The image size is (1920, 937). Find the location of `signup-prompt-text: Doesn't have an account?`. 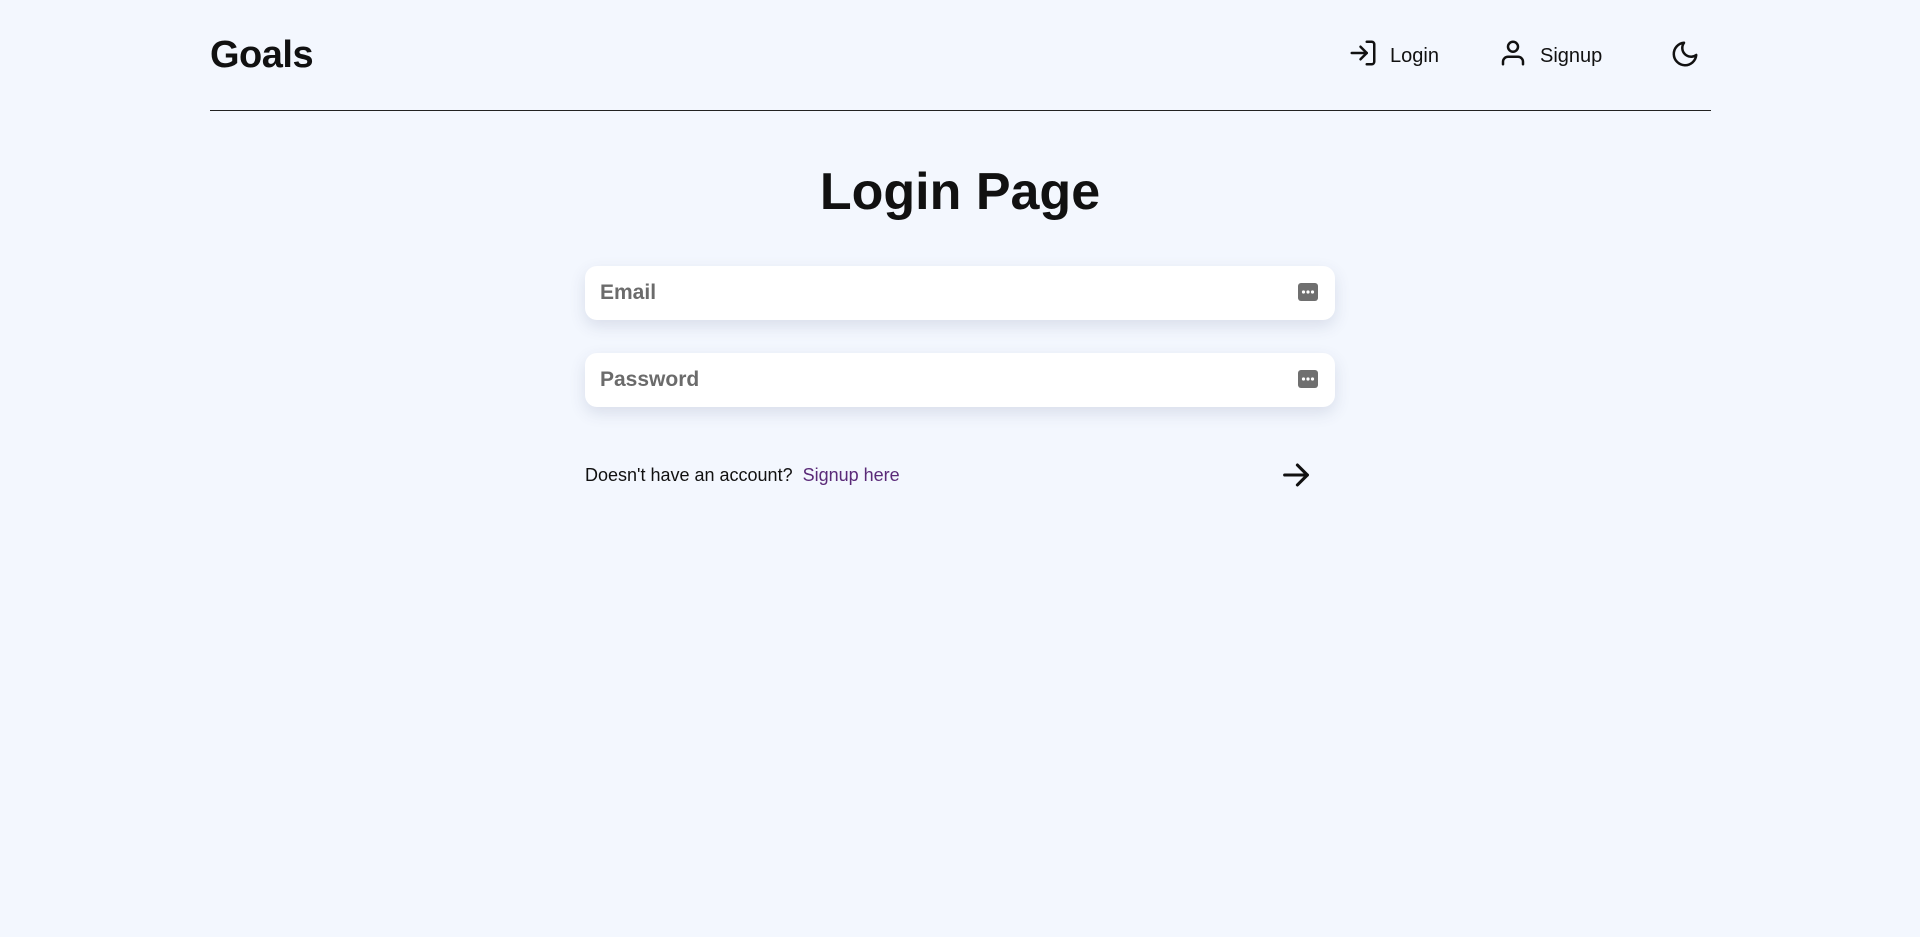

signup-prompt-text: Doesn't have an account? is located at coordinates (689, 474).